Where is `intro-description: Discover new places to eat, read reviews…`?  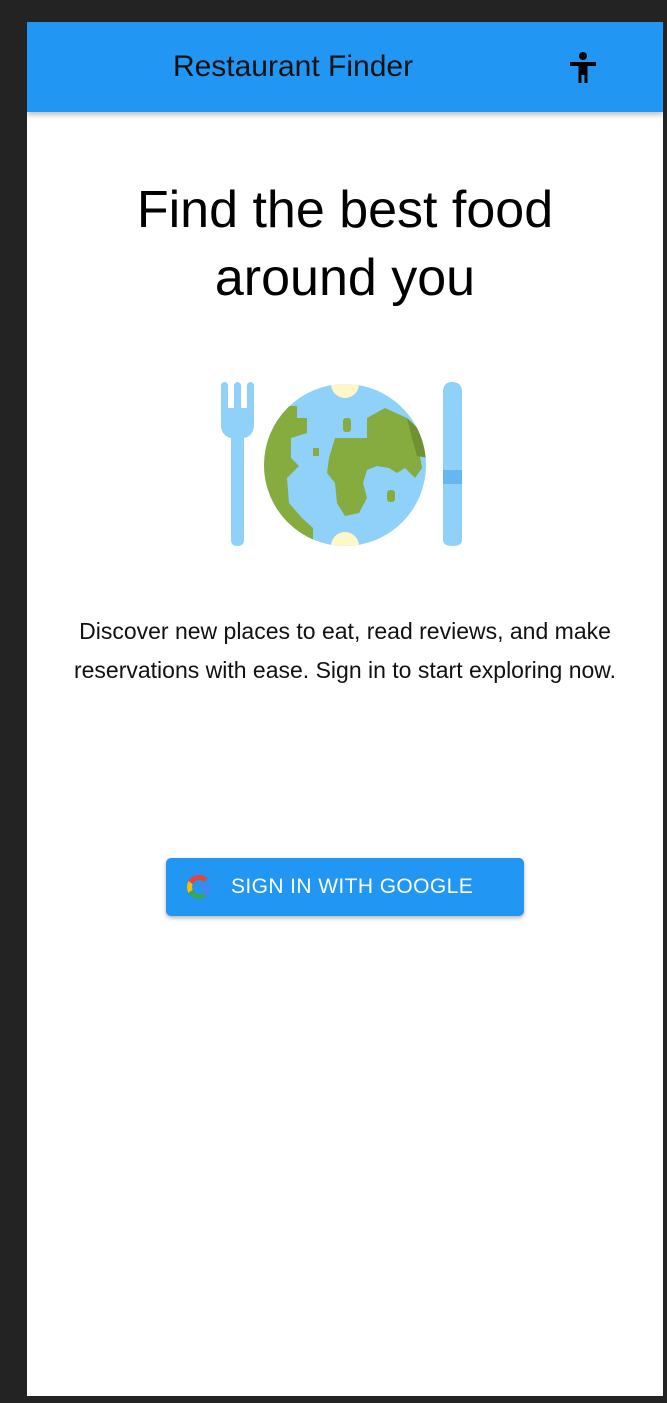
intro-description: Discover new places to eat, read reviews… is located at coordinates (345, 650).